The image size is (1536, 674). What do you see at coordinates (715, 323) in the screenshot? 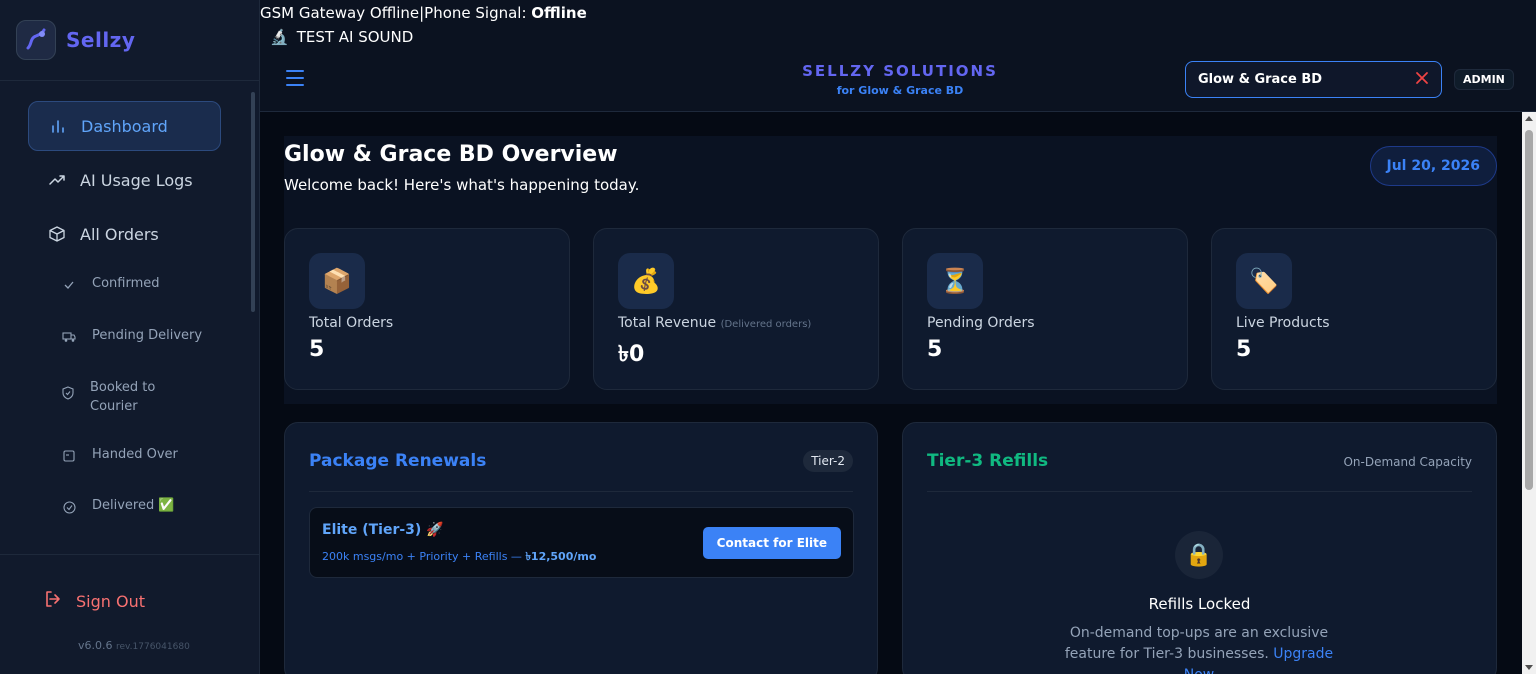
I see `stat-label: Total Revenue (Delivered orders)` at bounding box center [715, 323].